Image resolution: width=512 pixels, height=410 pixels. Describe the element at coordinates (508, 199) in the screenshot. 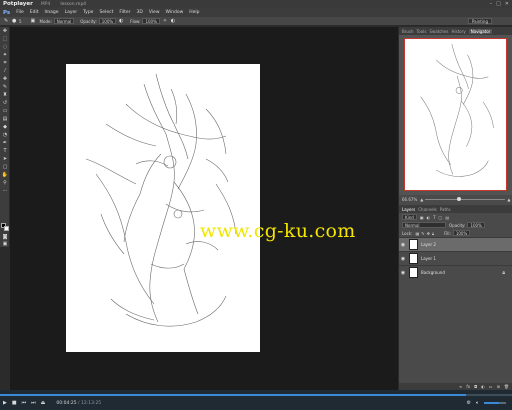

I see `zoom-in-icon: ▲` at that location.